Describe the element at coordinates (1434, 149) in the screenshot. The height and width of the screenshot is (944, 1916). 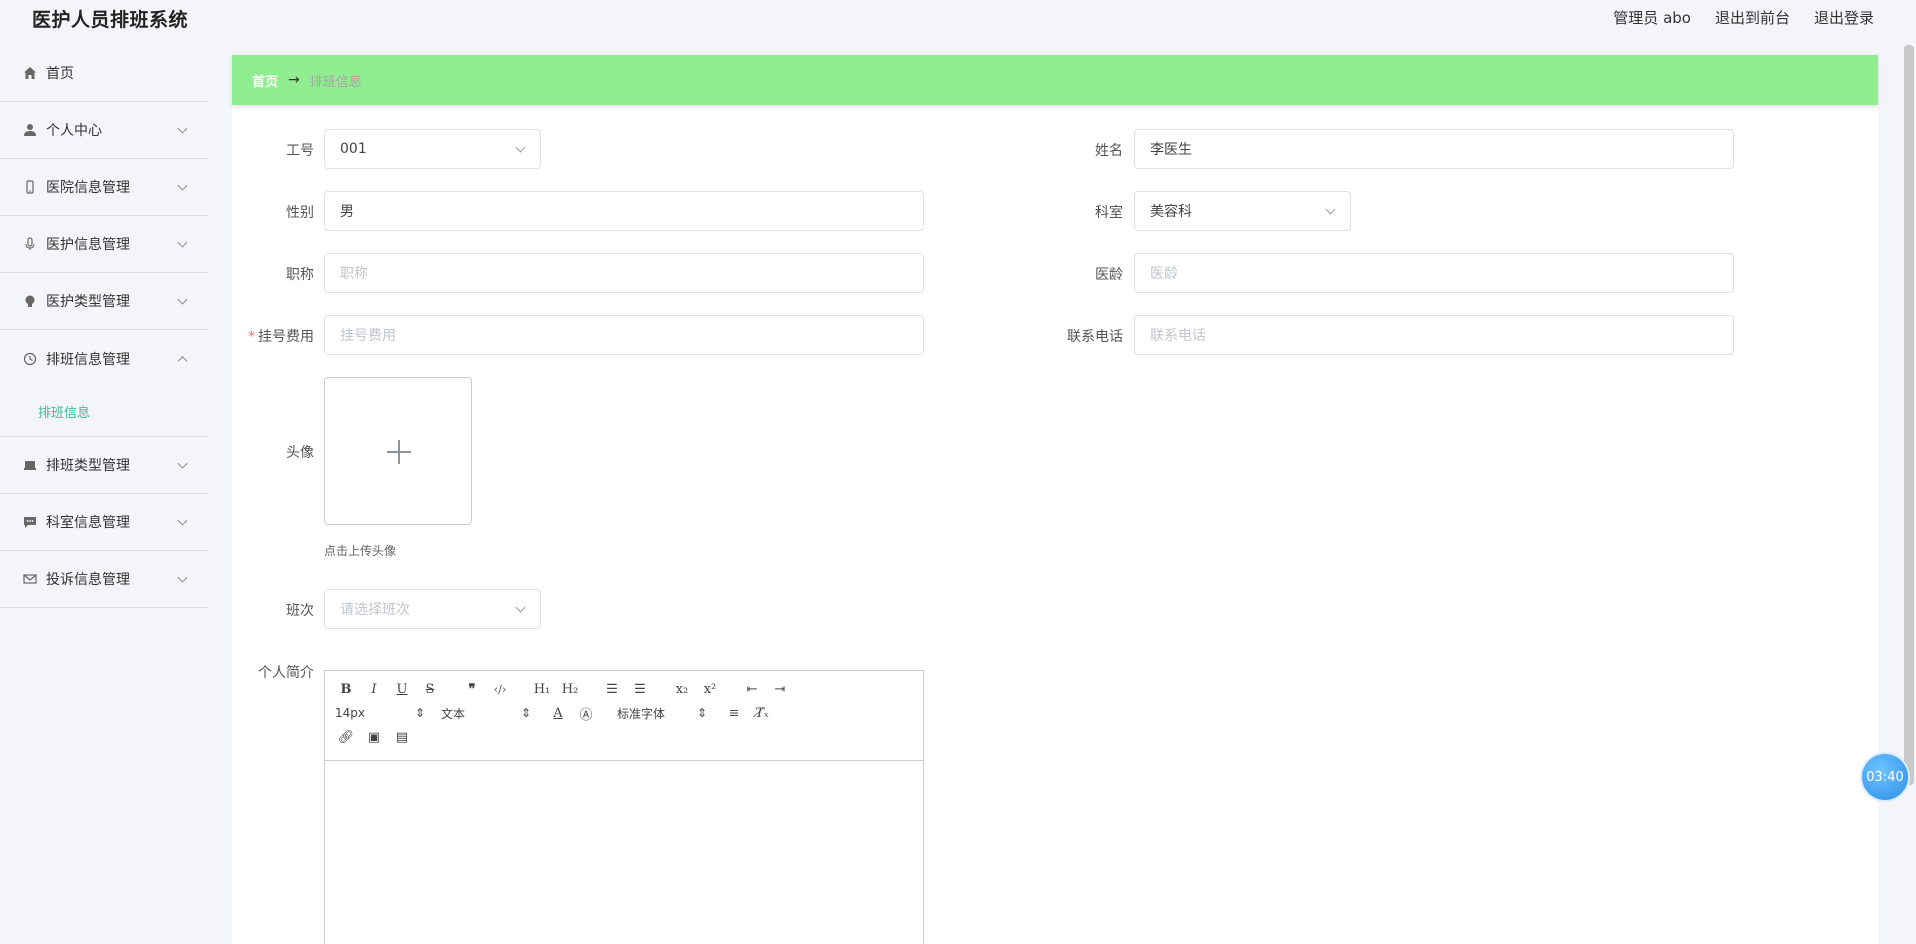
I see `name-field: 李医生` at that location.